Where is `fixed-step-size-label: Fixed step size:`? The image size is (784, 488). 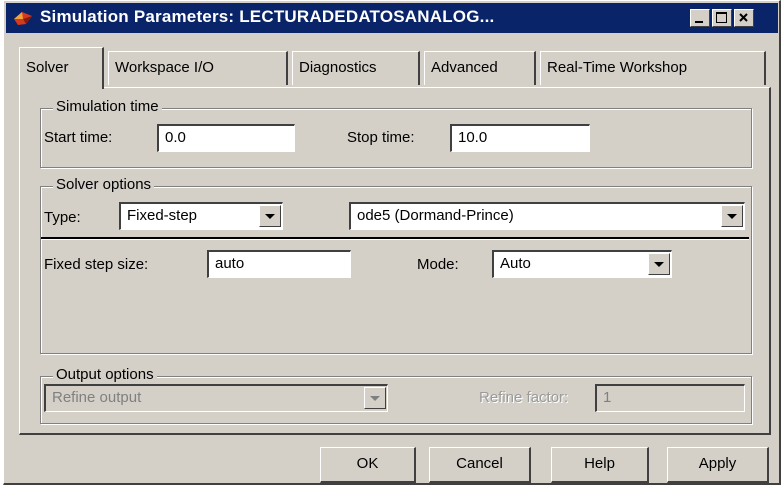
fixed-step-size-label: Fixed step size: is located at coordinates (96, 264).